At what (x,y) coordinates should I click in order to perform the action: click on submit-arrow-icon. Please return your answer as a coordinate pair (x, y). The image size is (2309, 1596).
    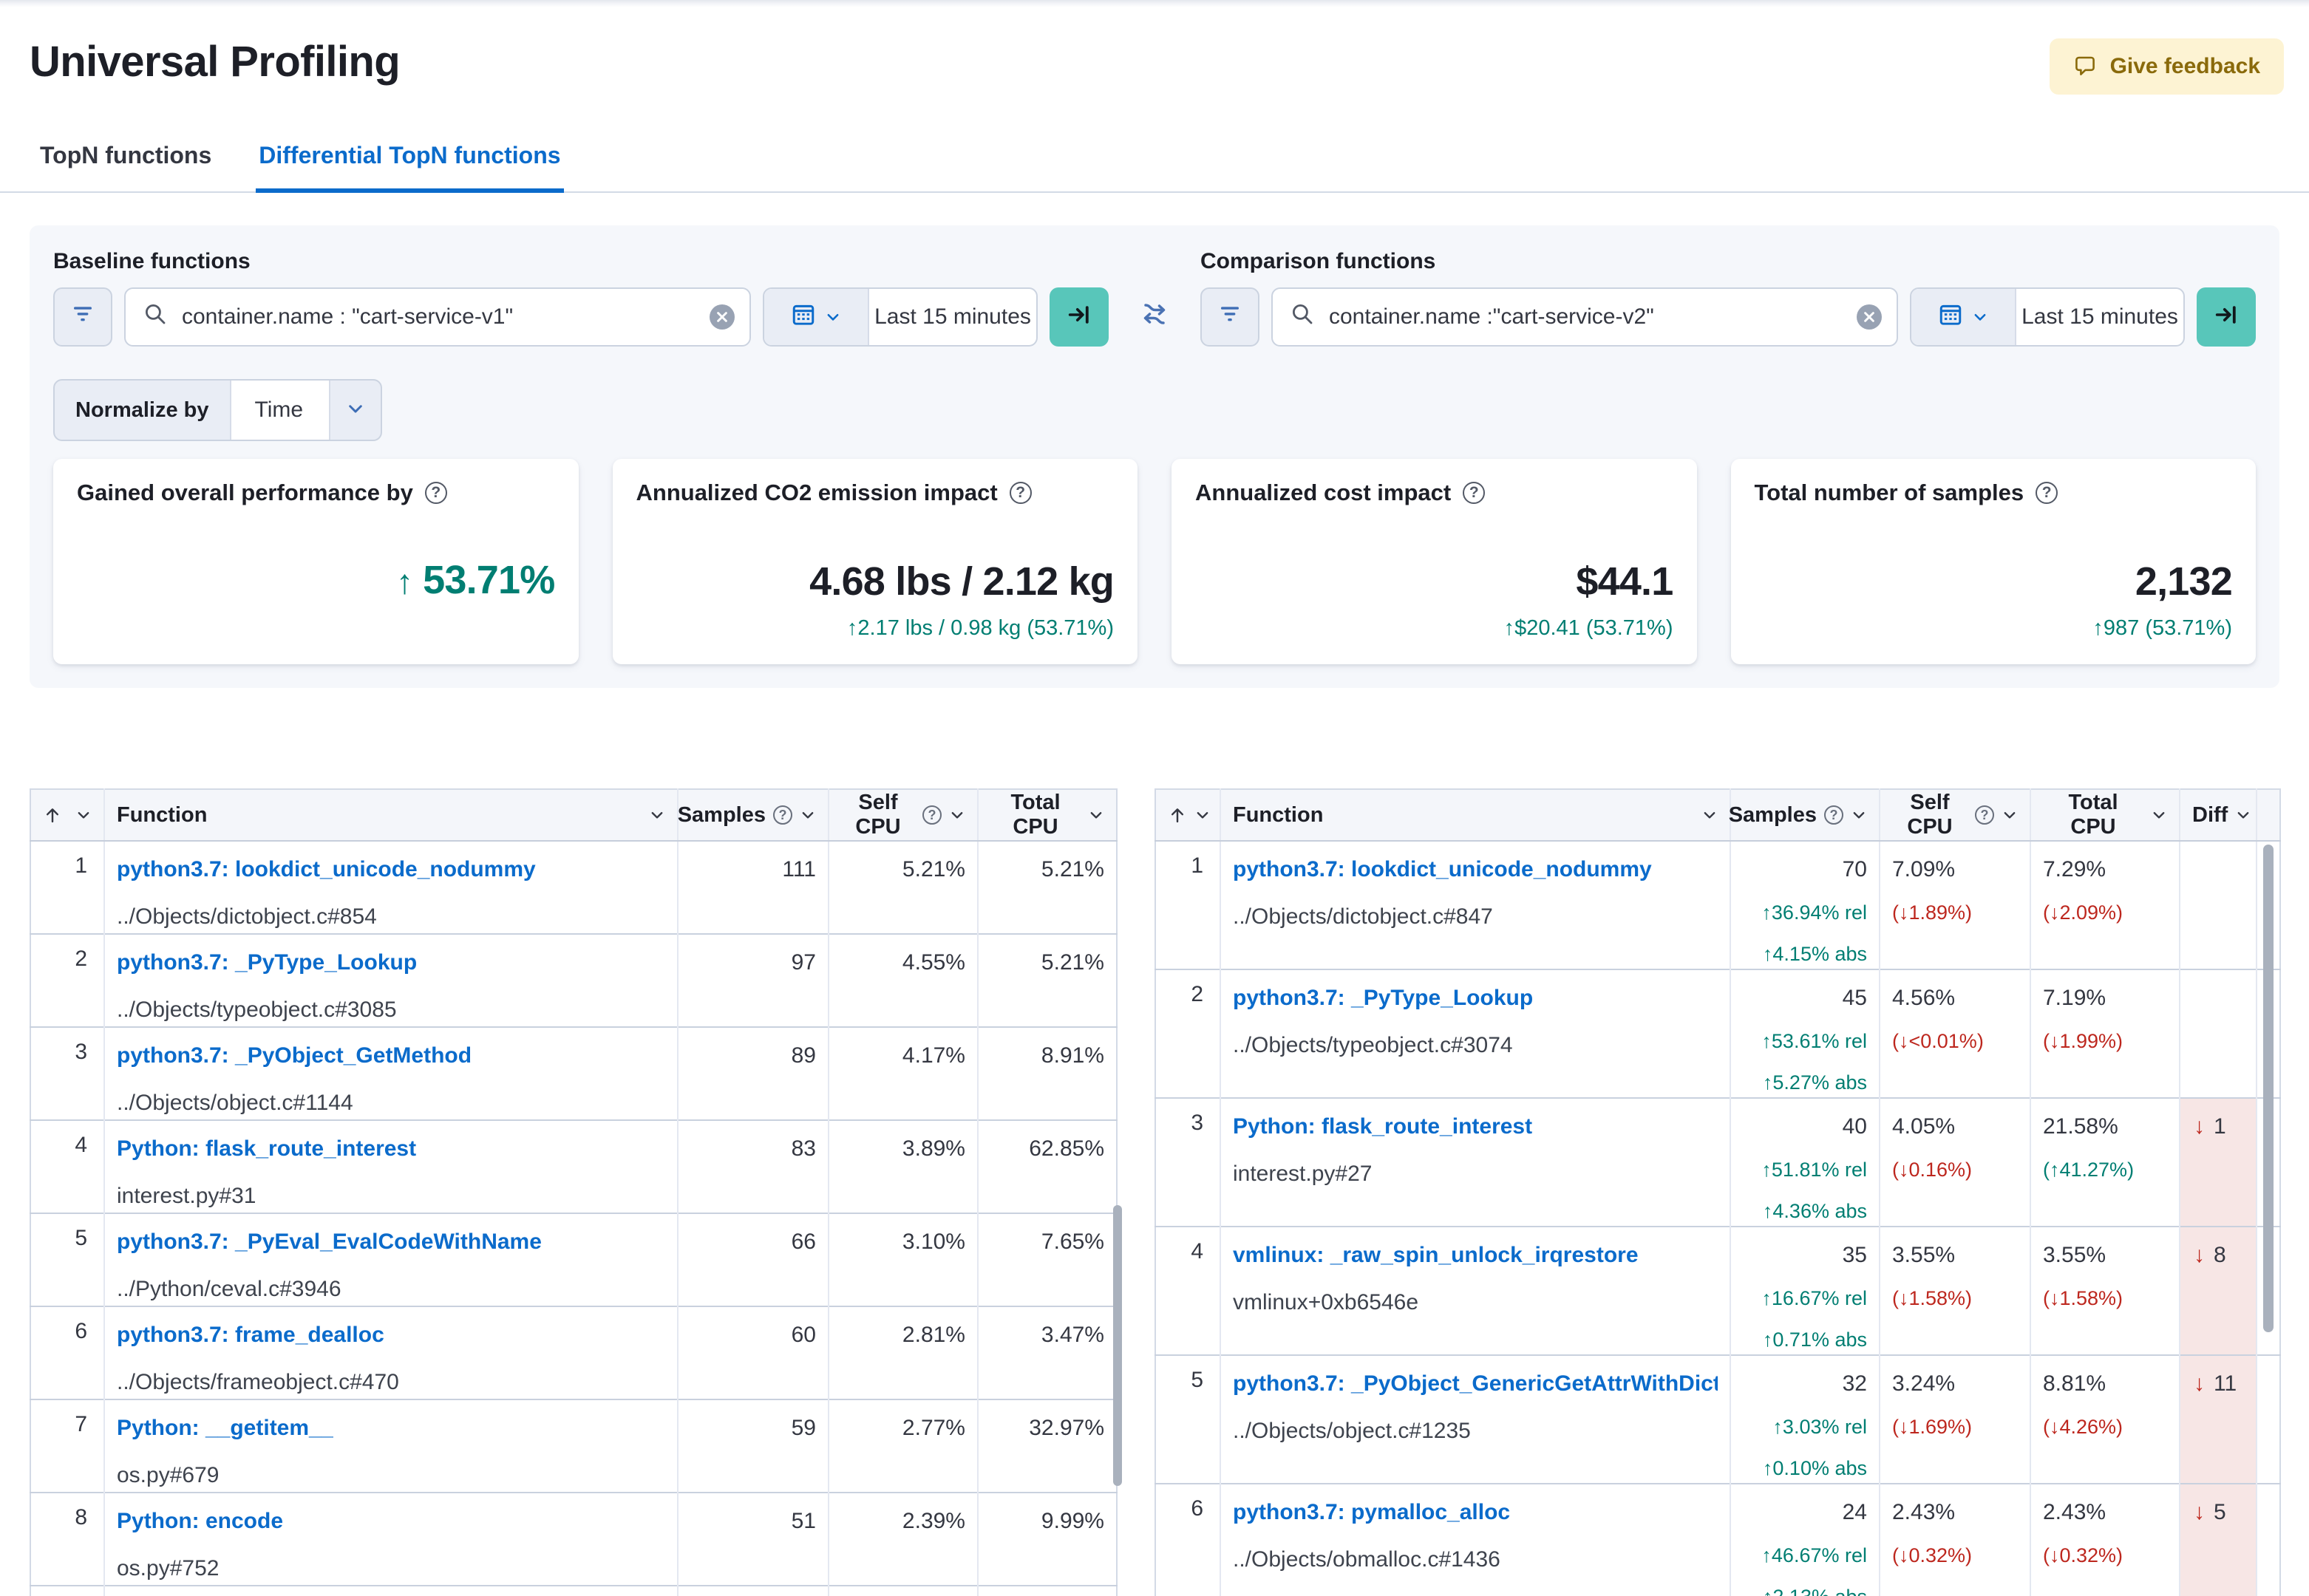
    Looking at the image, I should click on (1079, 317).